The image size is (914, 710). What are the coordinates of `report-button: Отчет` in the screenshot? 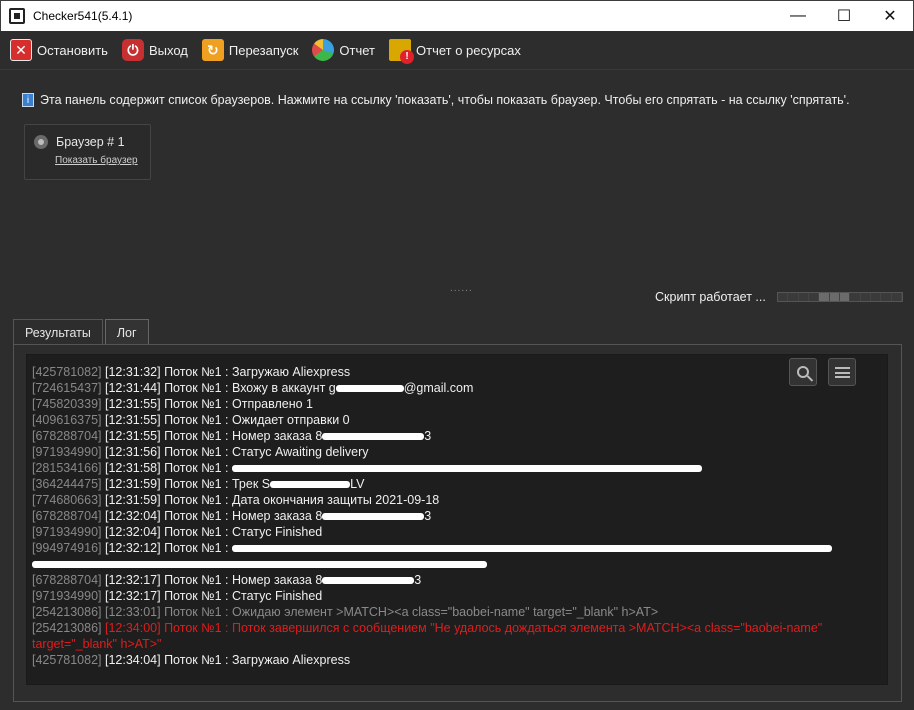 It's located at (343, 50).